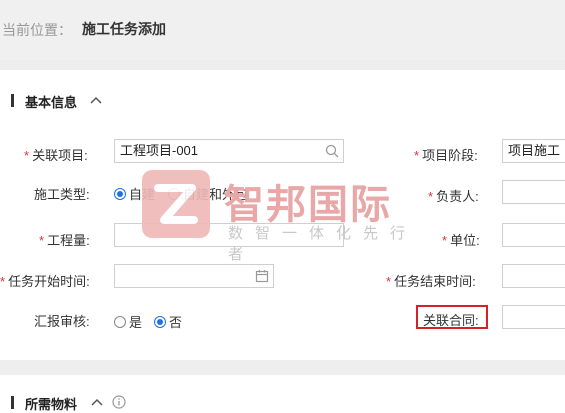 This screenshot has width=565, height=413. I want to click on section-title-basic: 基本信息, so click(51, 102).